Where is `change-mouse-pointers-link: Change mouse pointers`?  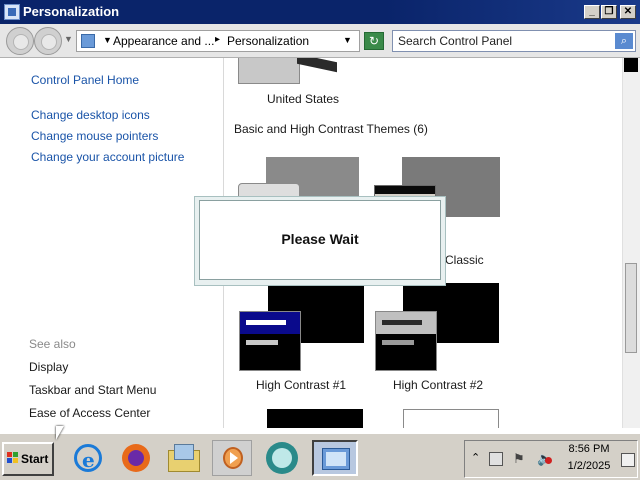
change-mouse-pointers-link: Change mouse pointers is located at coordinates (94, 136).